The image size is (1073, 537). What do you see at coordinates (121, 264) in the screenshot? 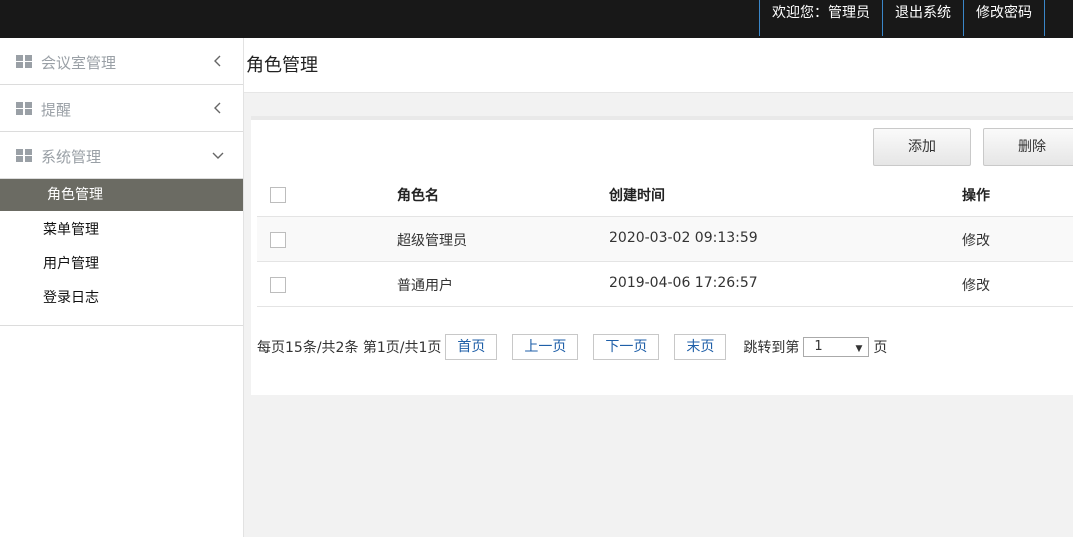
I see `sidebar-item-user-management: 用户管理` at bounding box center [121, 264].